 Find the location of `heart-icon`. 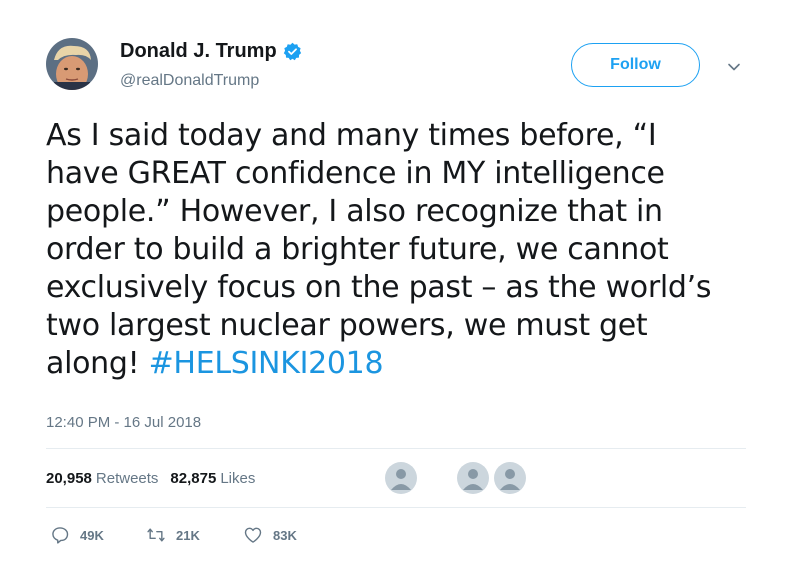

heart-icon is located at coordinates (253, 535).